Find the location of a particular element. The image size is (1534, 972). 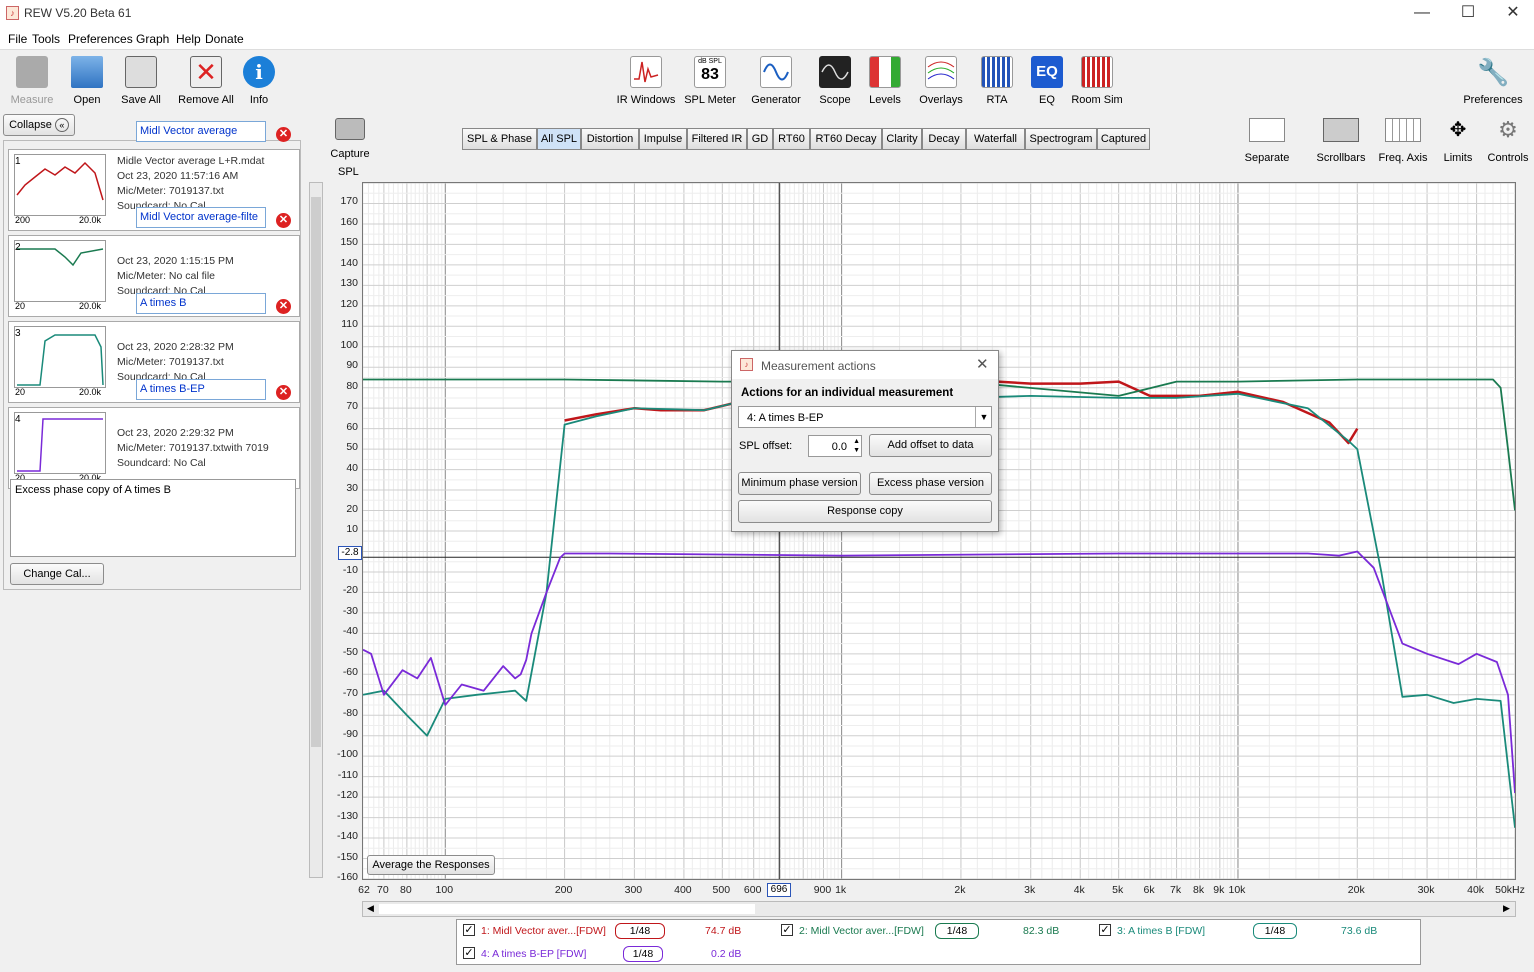

tab-distortion: Distortion is located at coordinates (610, 139).